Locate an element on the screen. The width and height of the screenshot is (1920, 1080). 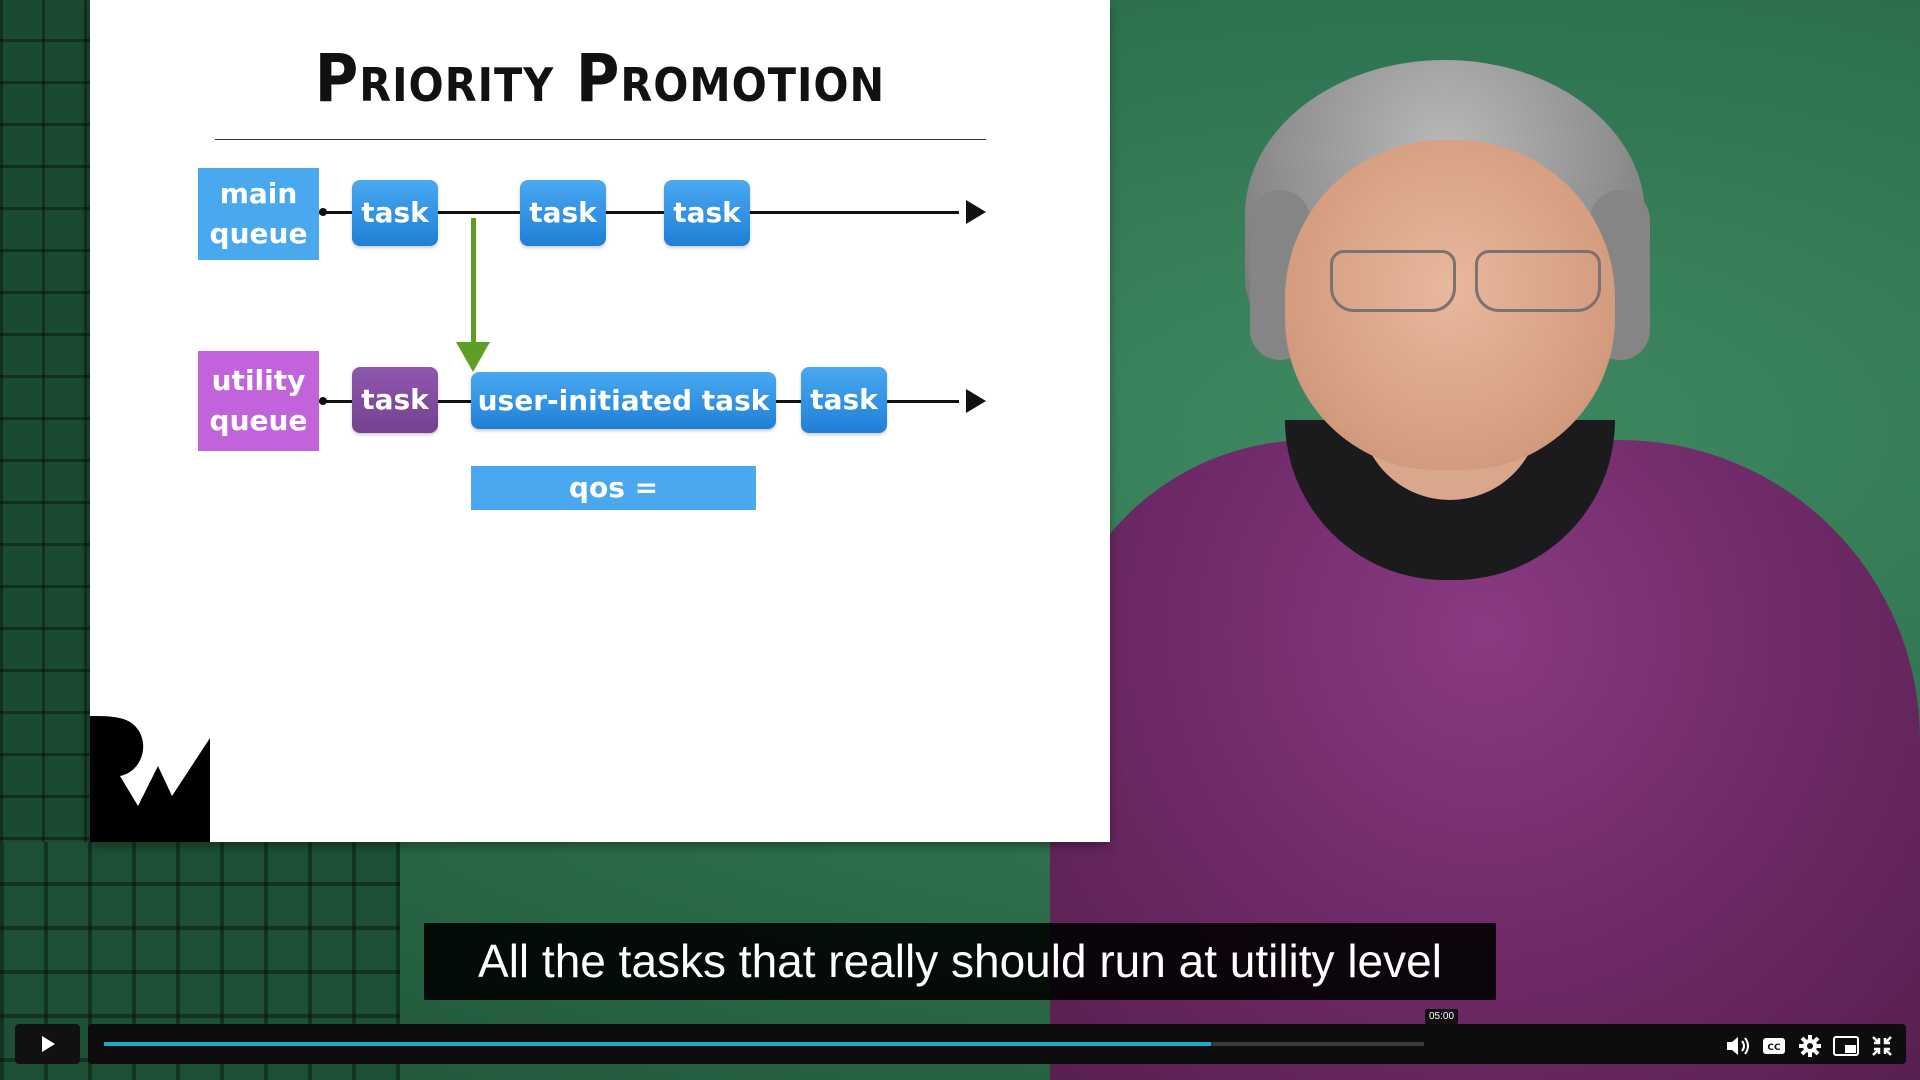
presenter-glasses is located at coordinates (1455, 281).